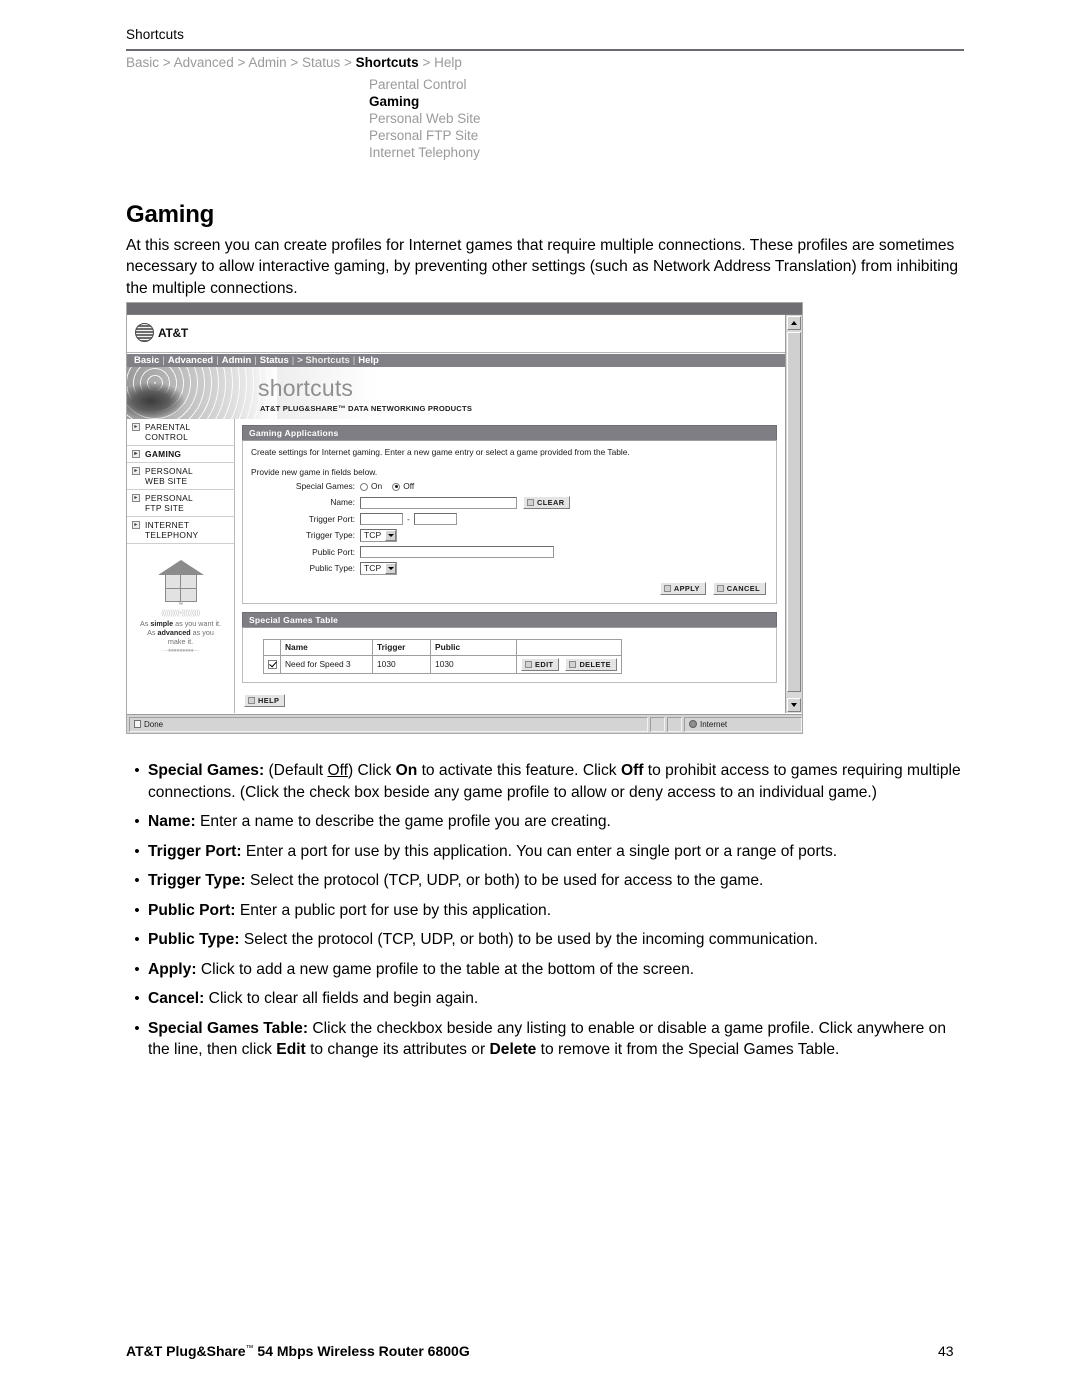 Image resolution: width=1080 pixels, height=1397 pixels. What do you see at coordinates (325, 486) in the screenshot?
I see `special-games-label: Special Games:` at bounding box center [325, 486].